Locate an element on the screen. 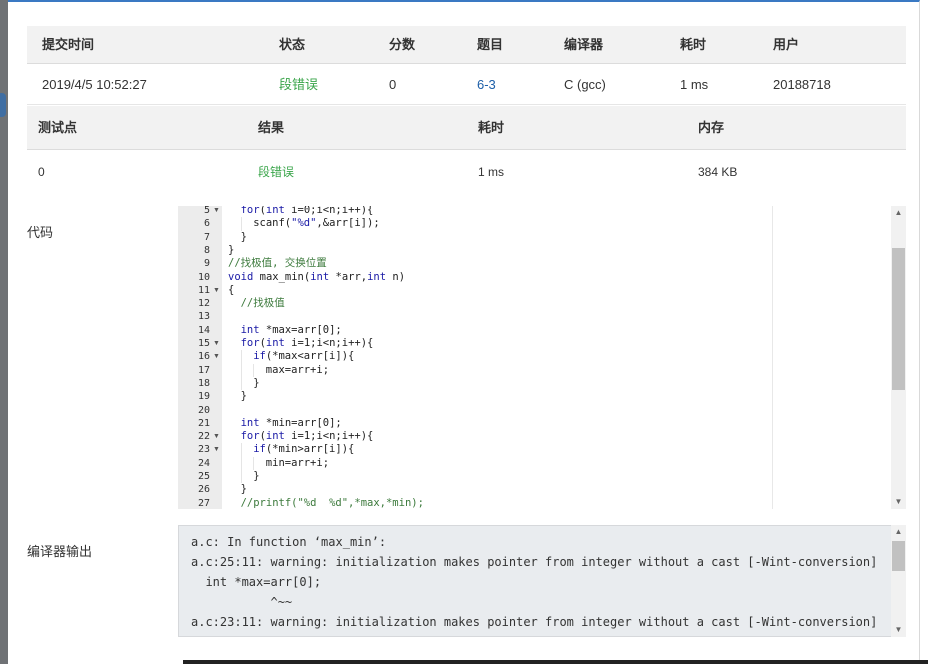 Image resolution: width=928 pixels, height=664 pixels. code-token: i=0;i<n;i++){ is located at coordinates (329, 211).